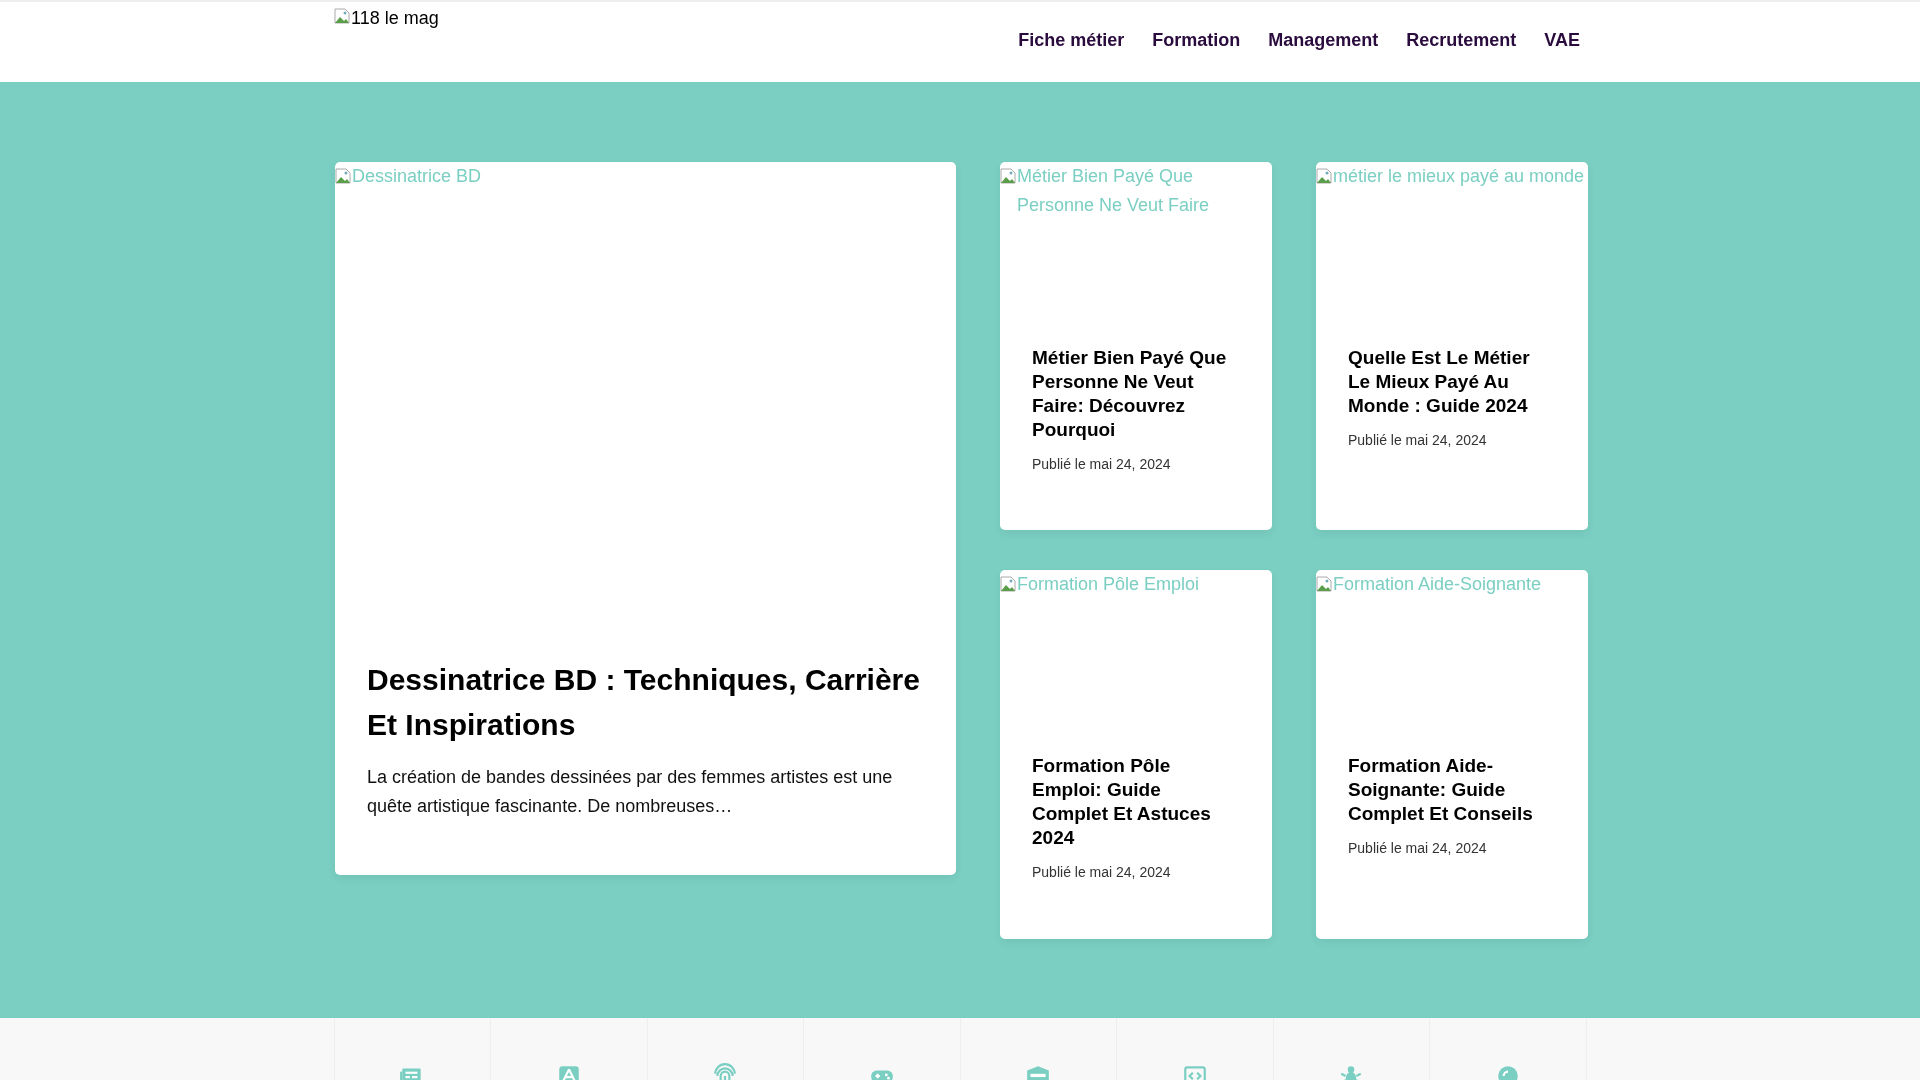 The width and height of the screenshot is (1920, 1080). Describe the element at coordinates (384, 42) in the screenshot. I see `site-logo: 118 le mag` at that location.